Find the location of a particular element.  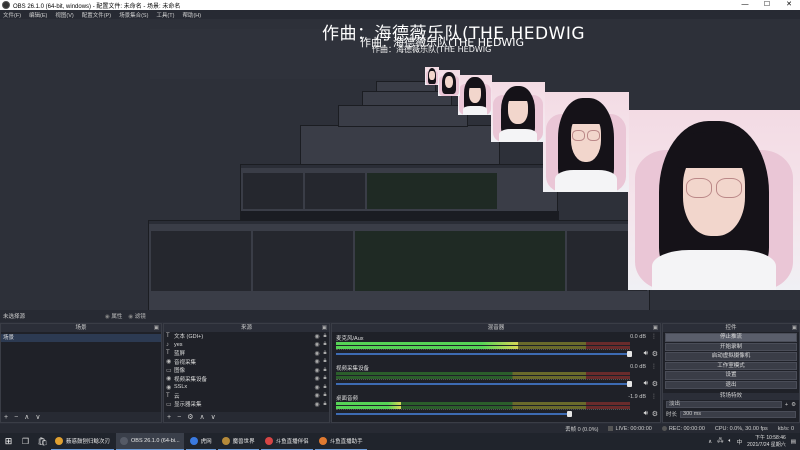

move-scene-up-button: ∧ is located at coordinates (26, 417).